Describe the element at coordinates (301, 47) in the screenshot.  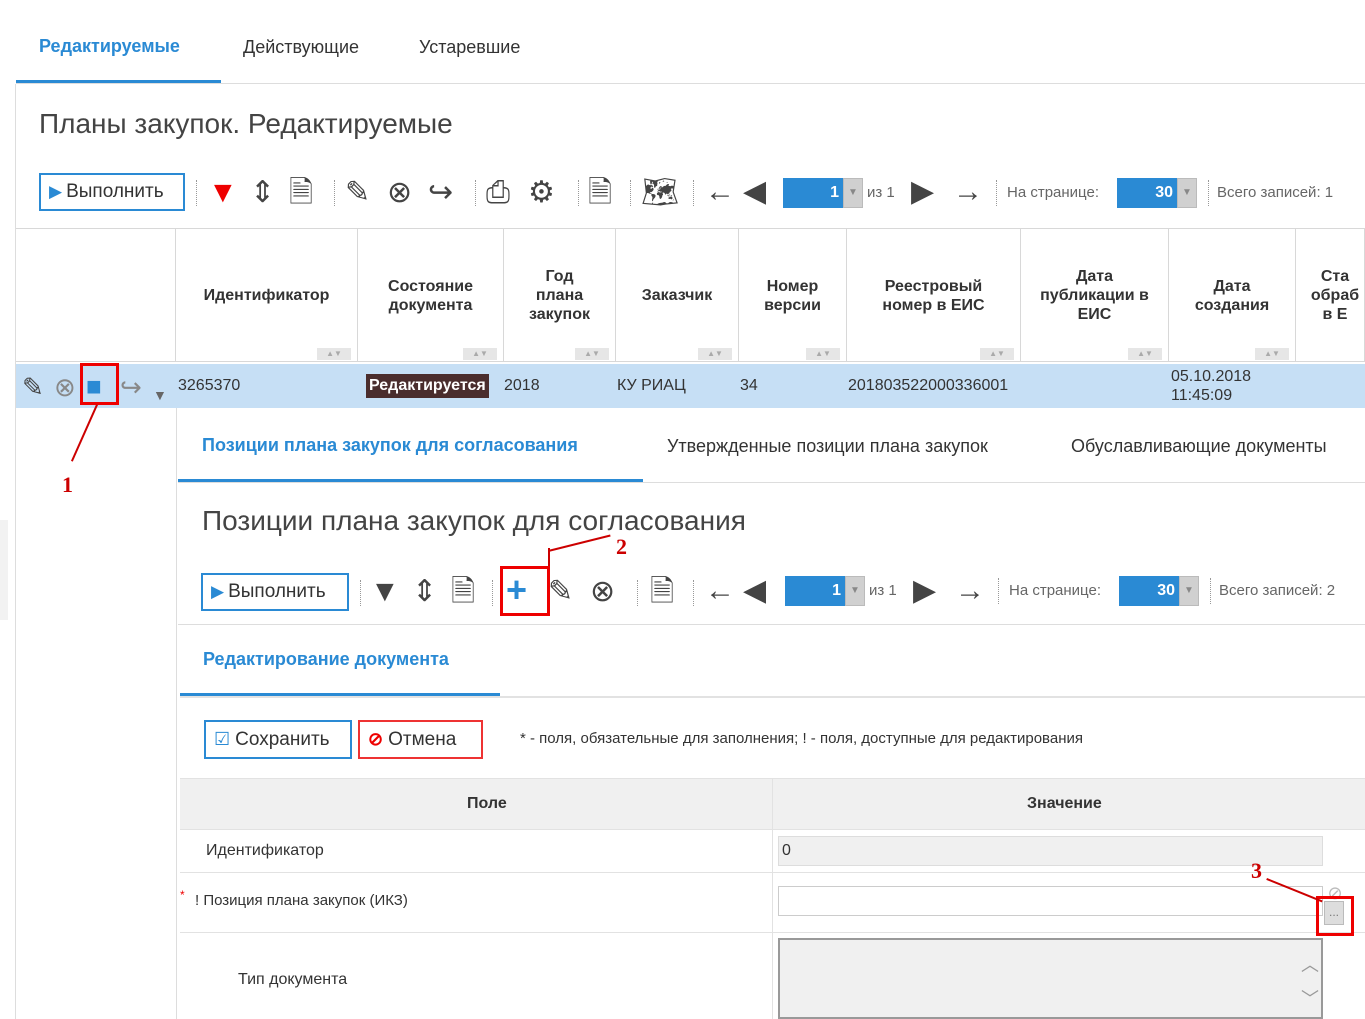
I see `tab-active: Действующие` at that location.